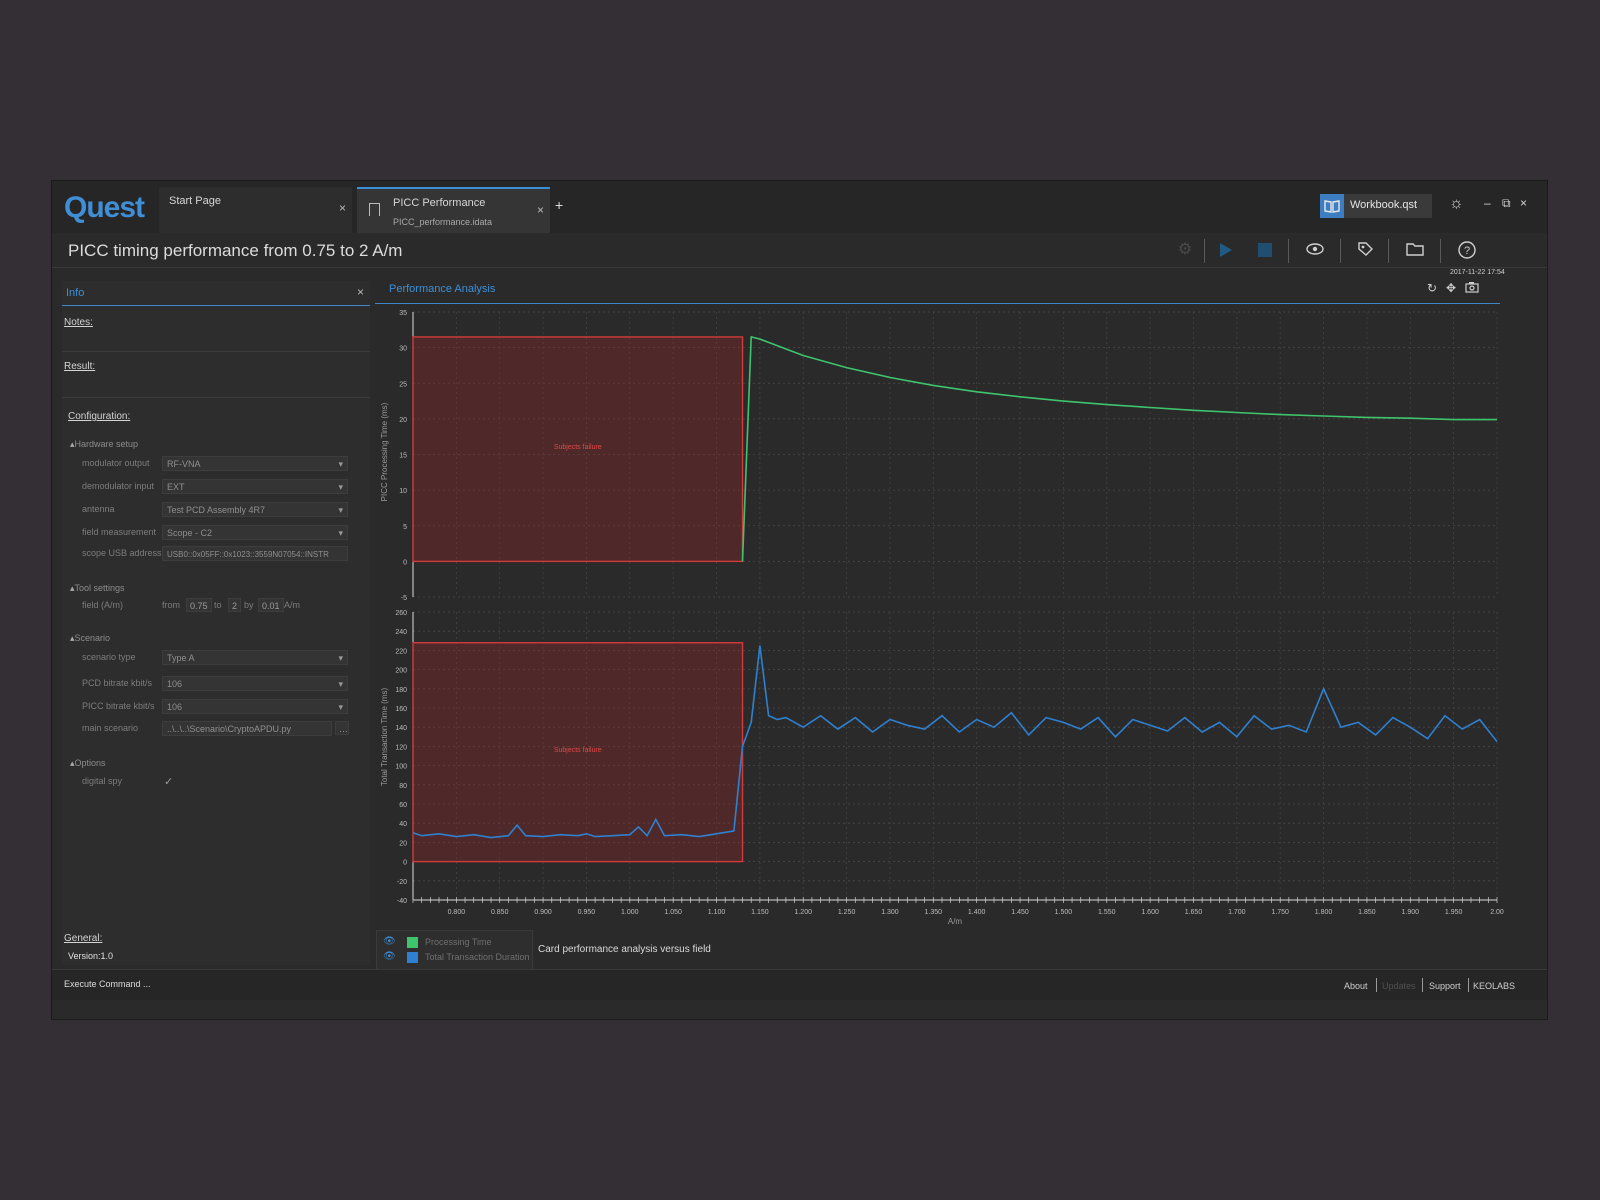 Image resolution: width=1600 pixels, height=1200 pixels. Describe the element at coordinates (1107, 912) in the screenshot. I see `x-tick-label: 1.550` at that location.